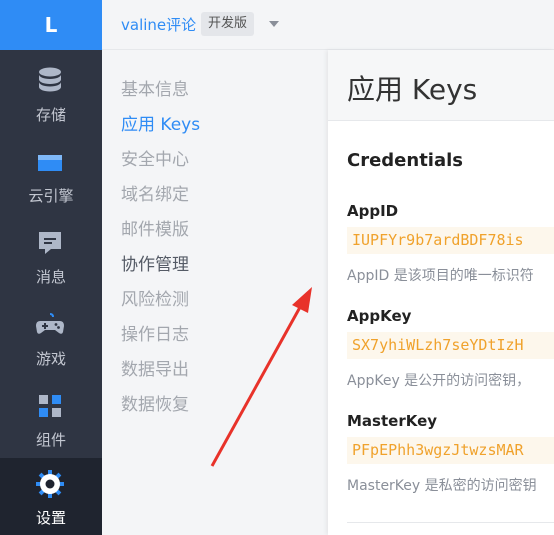 The width and height of the screenshot is (554, 535). I want to click on section-divider, so click(450, 522).